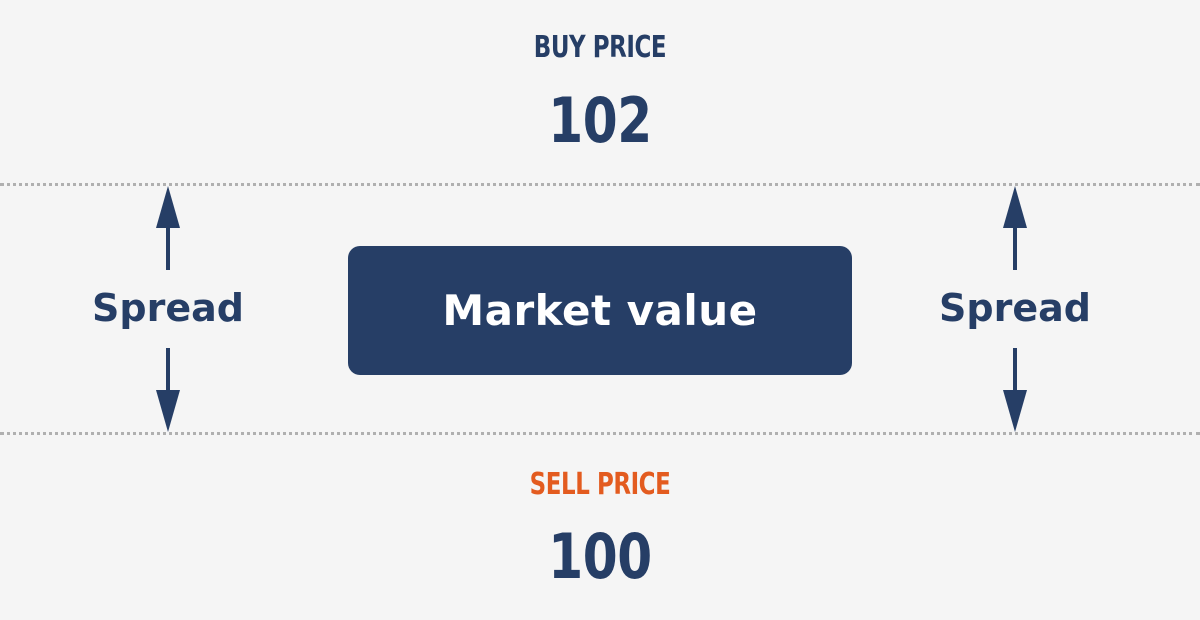  What do you see at coordinates (168, 228) in the screenshot?
I see `left-arrow-up-icon` at bounding box center [168, 228].